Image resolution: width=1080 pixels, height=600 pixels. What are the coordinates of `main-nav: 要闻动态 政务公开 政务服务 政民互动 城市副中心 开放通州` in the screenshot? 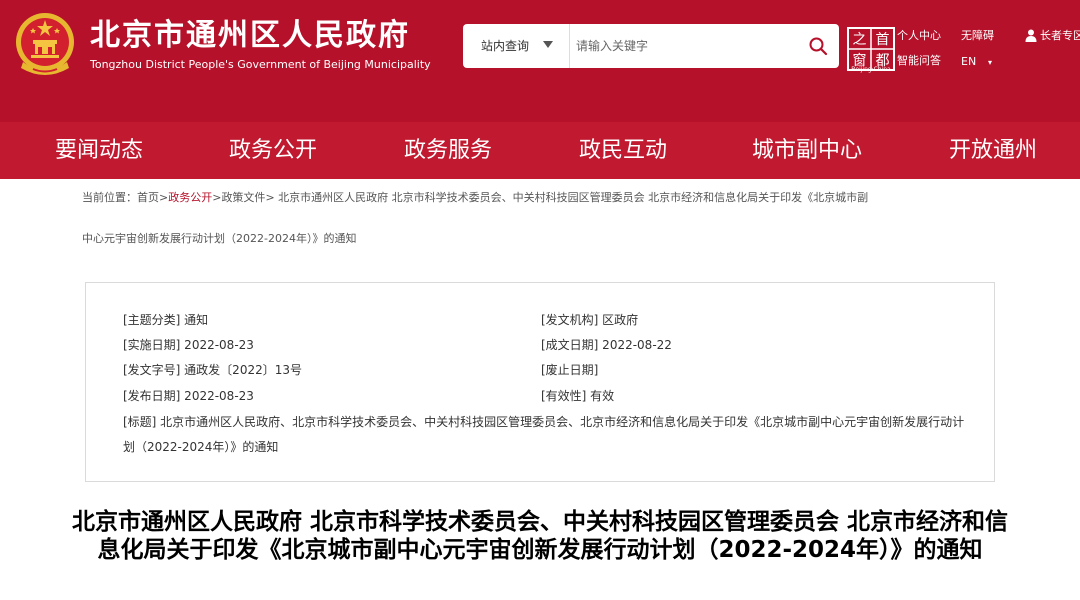 It's located at (540, 150).